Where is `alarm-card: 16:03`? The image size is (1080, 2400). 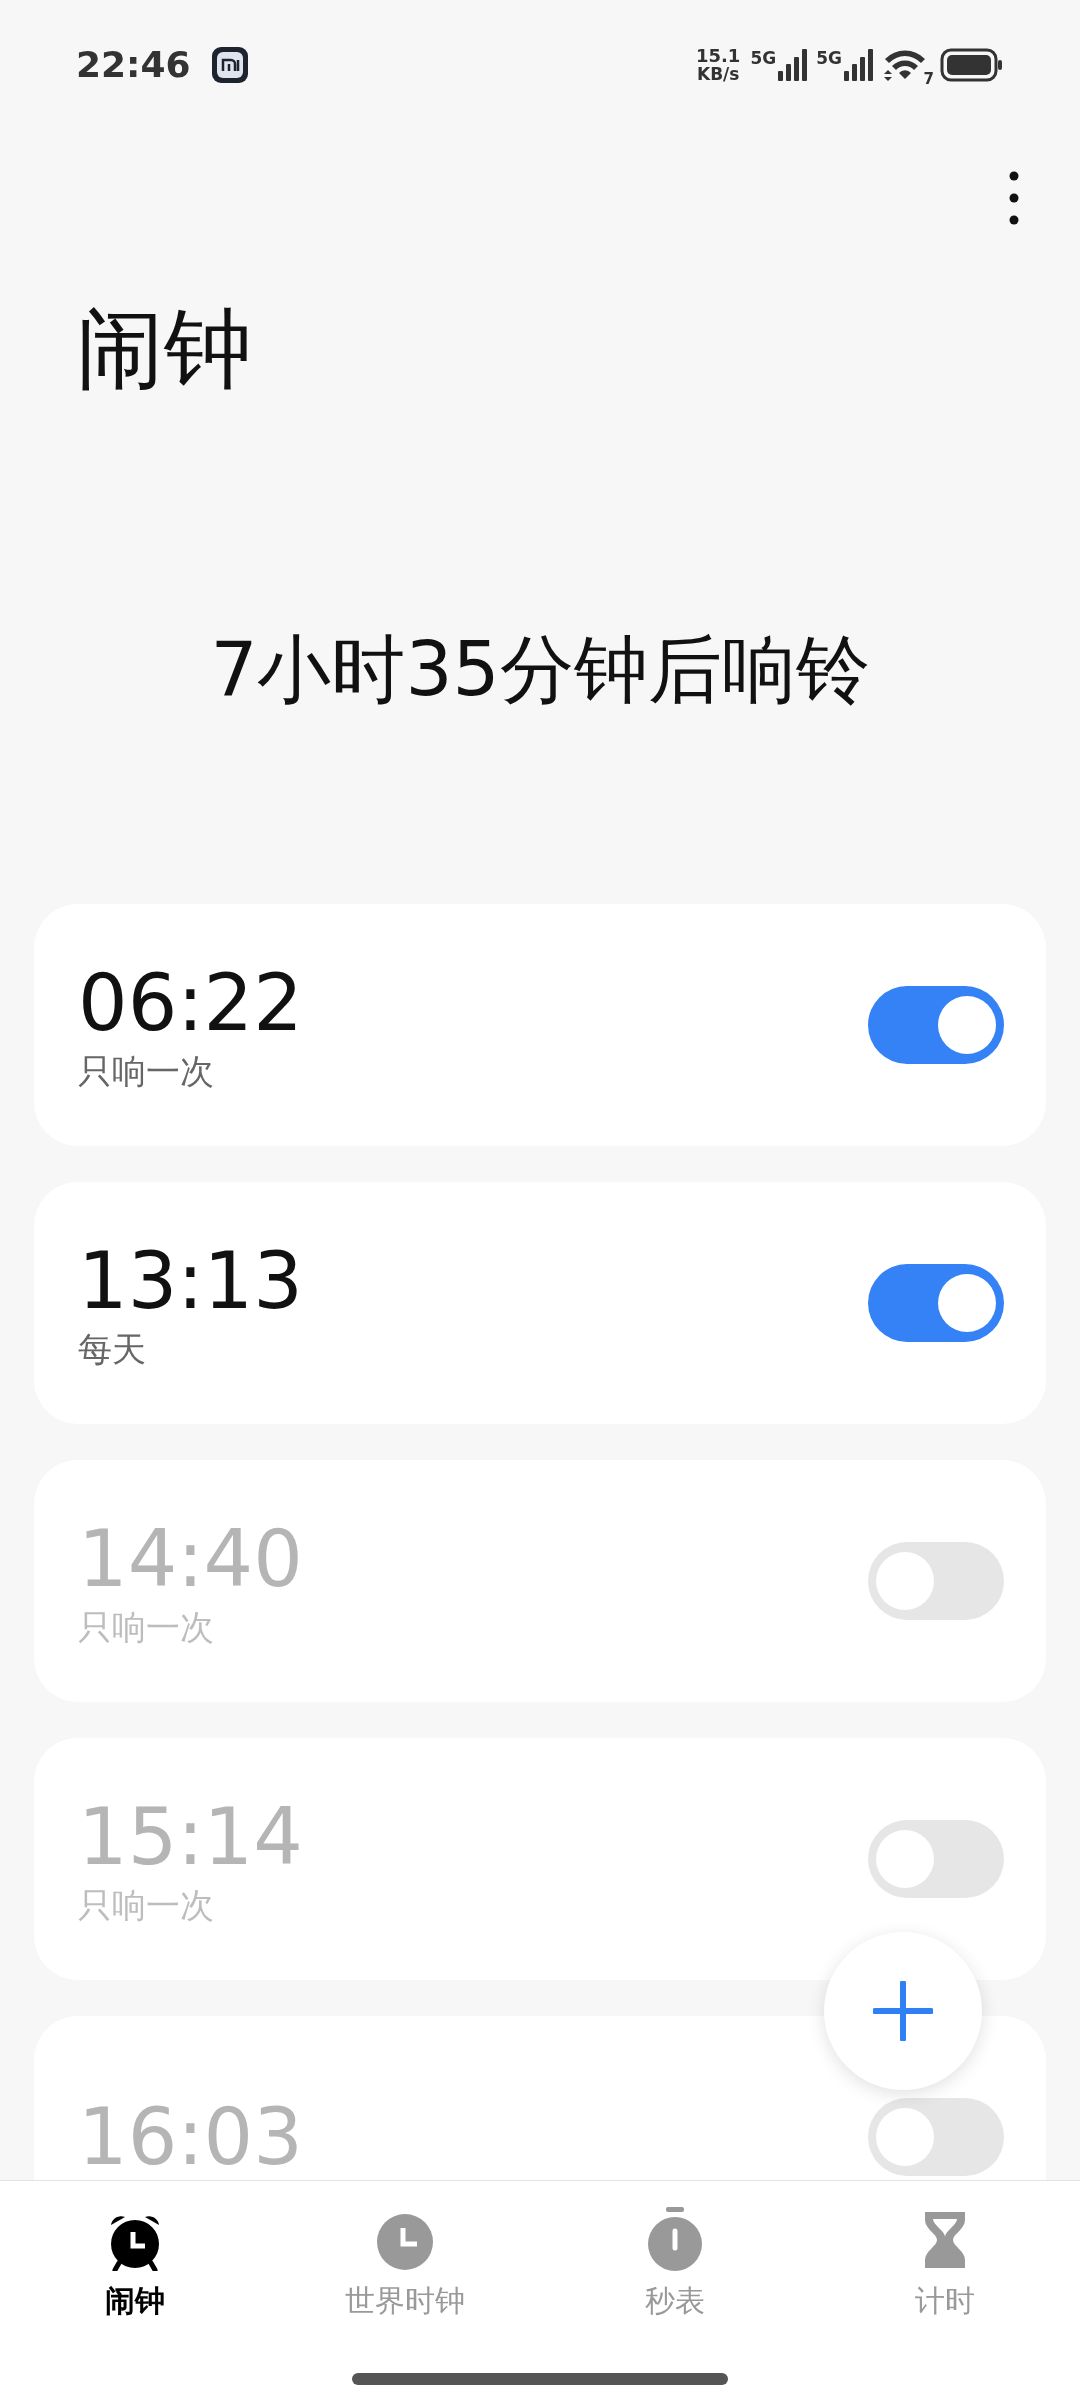
alarm-card: 16:03 is located at coordinates (540, 2098).